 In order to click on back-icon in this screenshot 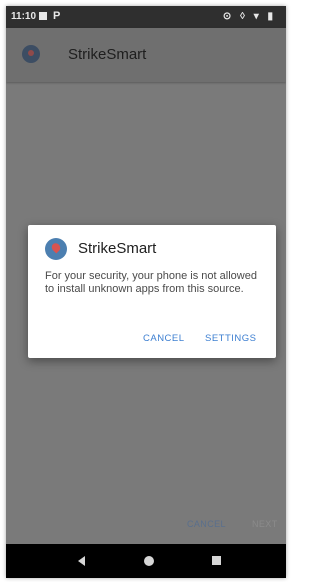, I will do `click(81, 561)`.